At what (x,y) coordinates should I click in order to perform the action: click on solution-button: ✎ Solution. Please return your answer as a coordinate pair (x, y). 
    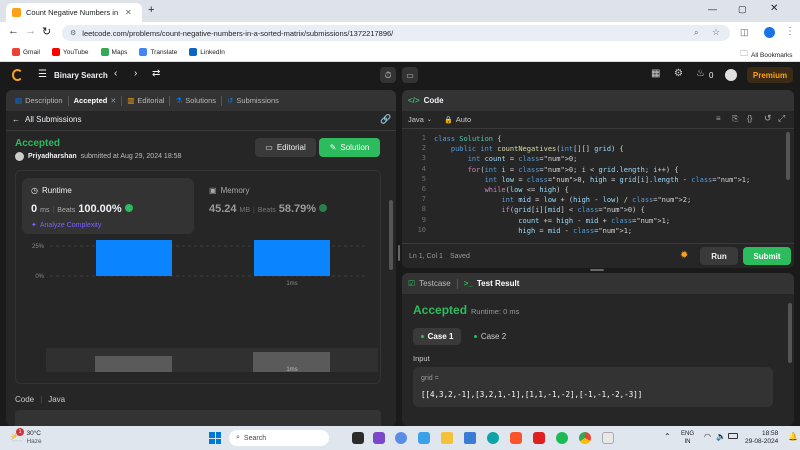
    Looking at the image, I should click on (349, 147).